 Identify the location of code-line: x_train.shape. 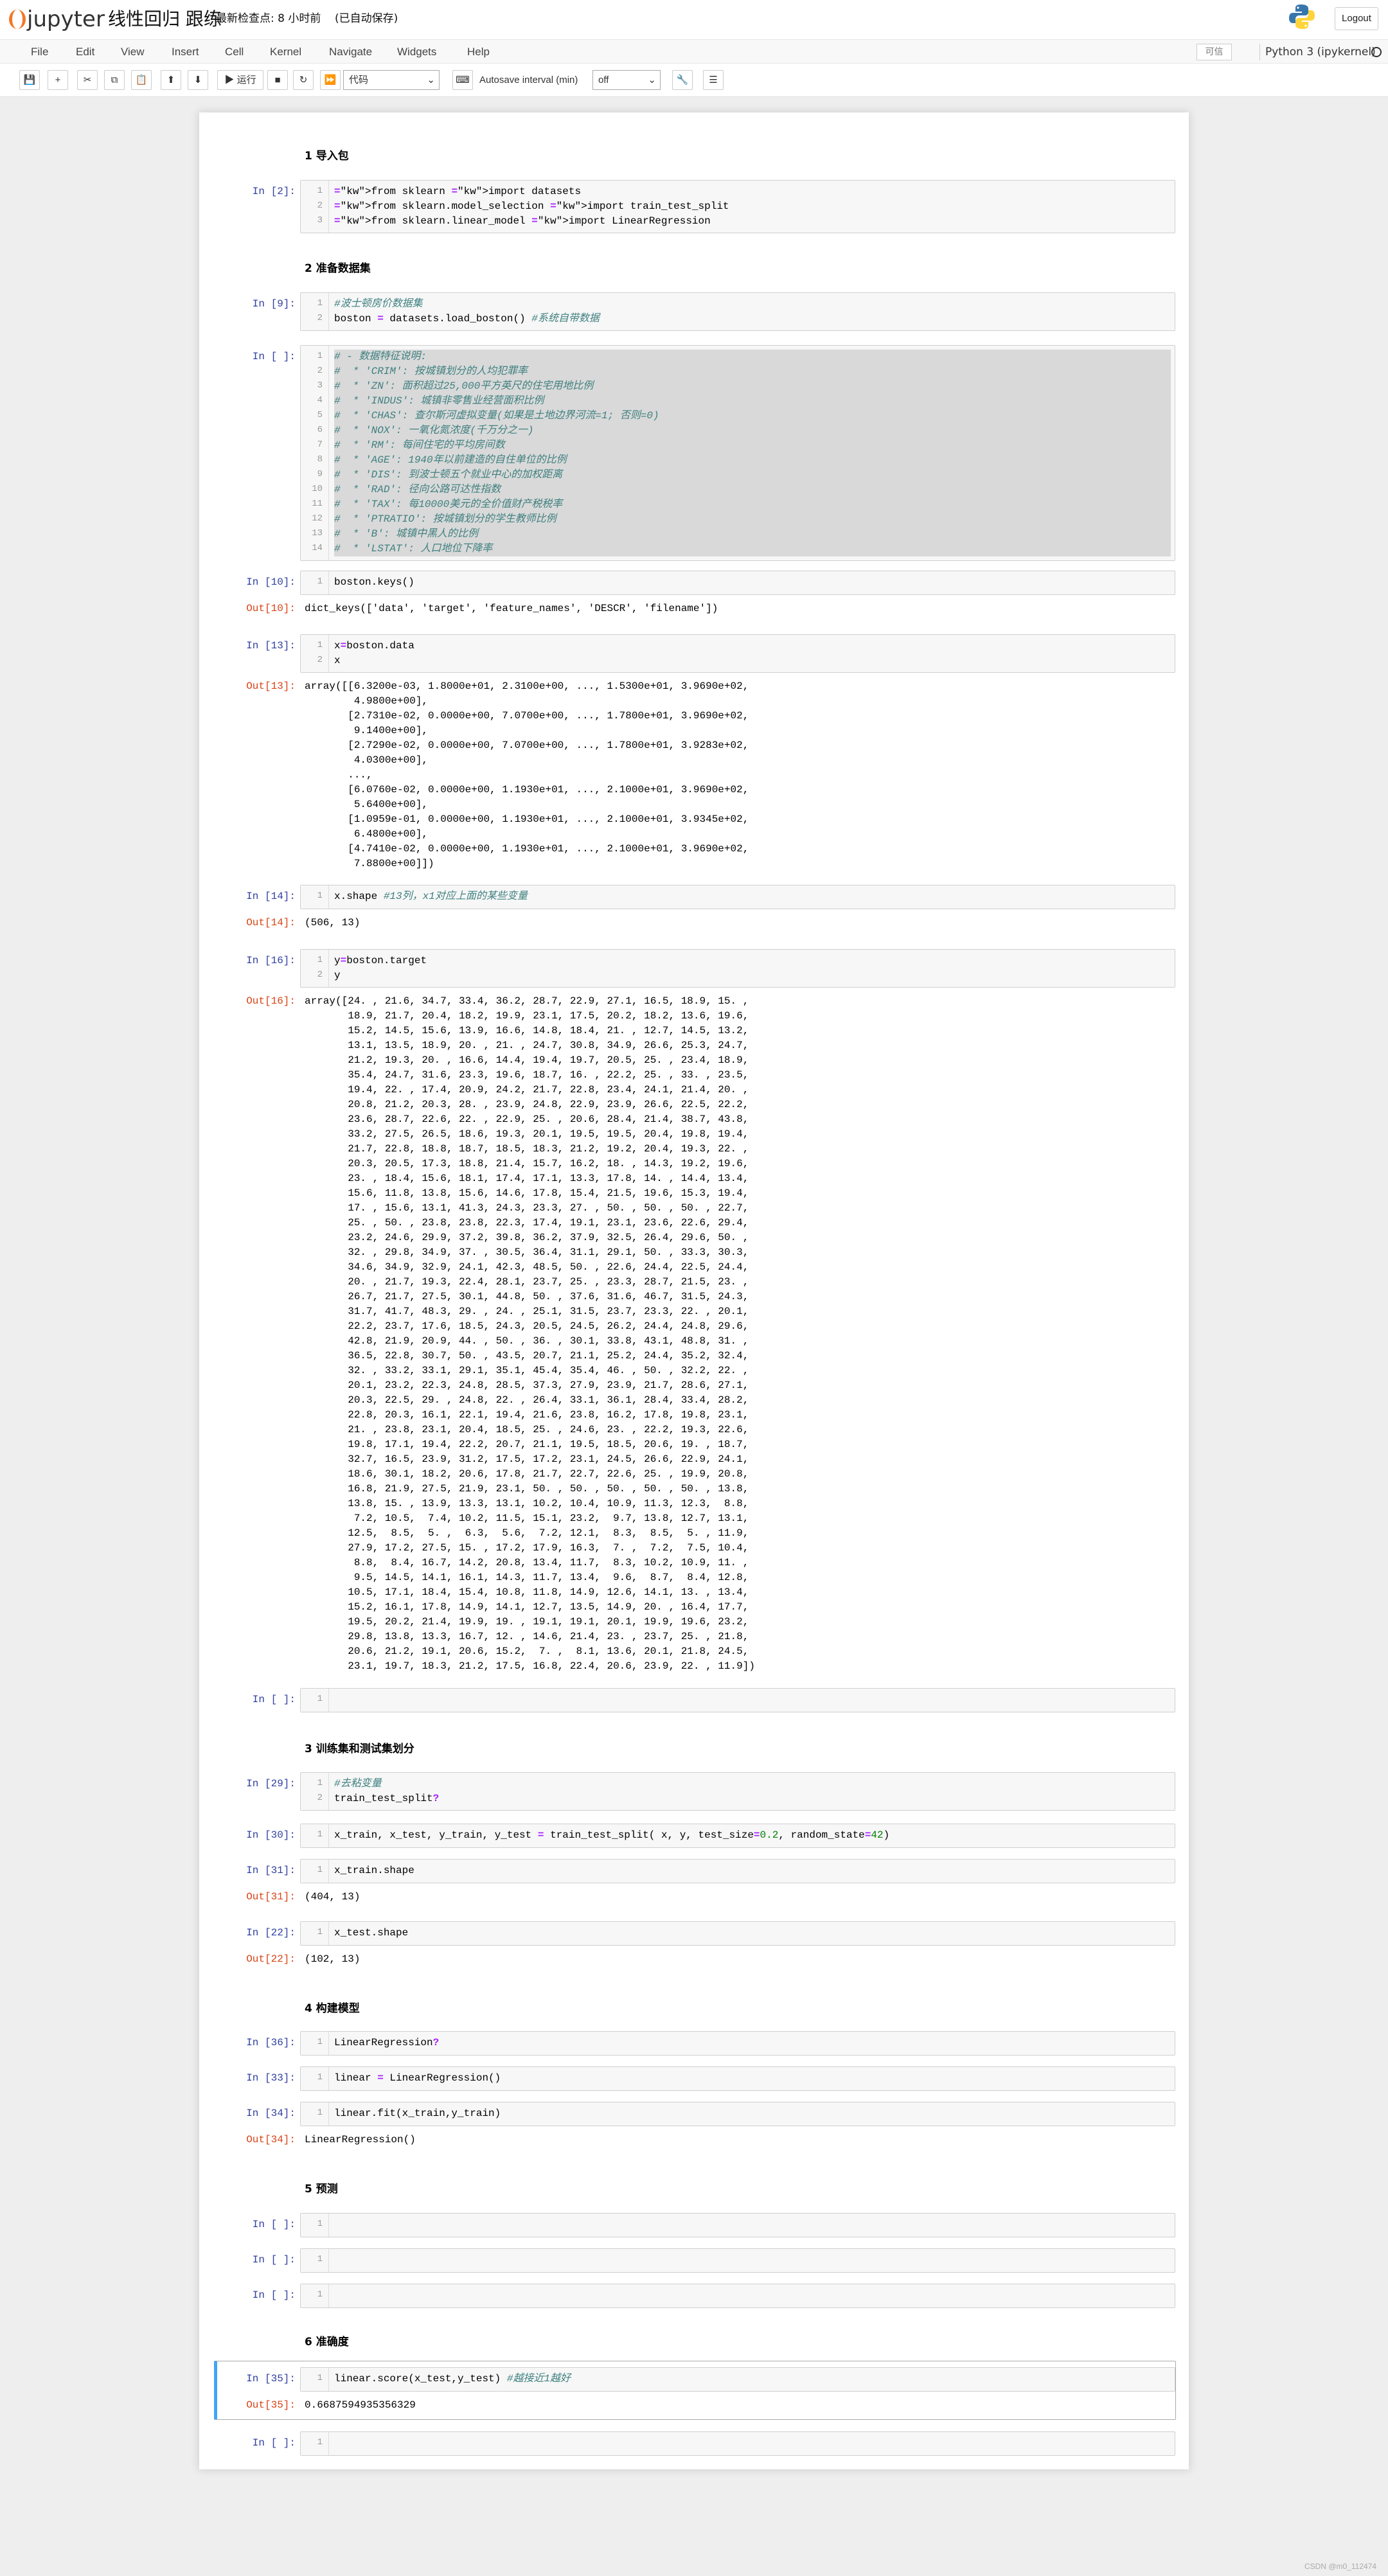
(374, 1871).